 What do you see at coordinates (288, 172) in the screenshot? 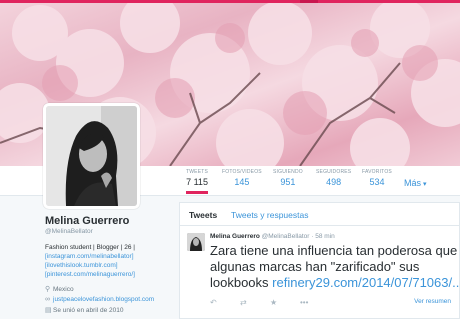
I see `nav-following-label: SIGUIENDO` at bounding box center [288, 172].